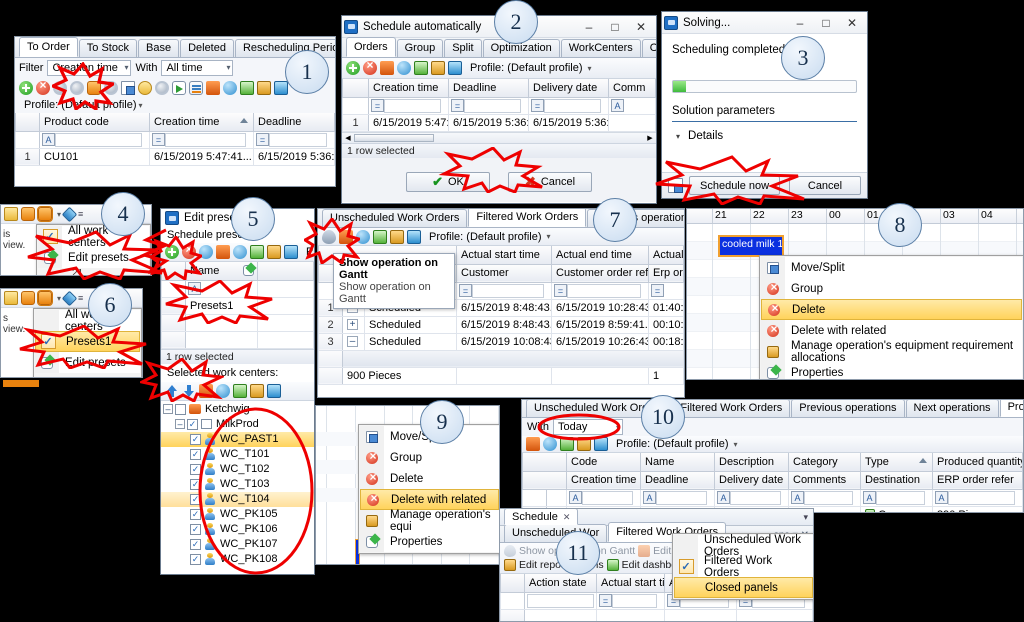 The height and width of the screenshot is (622, 1024). Describe the element at coordinates (189, 391) in the screenshot. I see `move-down-icon` at that location.